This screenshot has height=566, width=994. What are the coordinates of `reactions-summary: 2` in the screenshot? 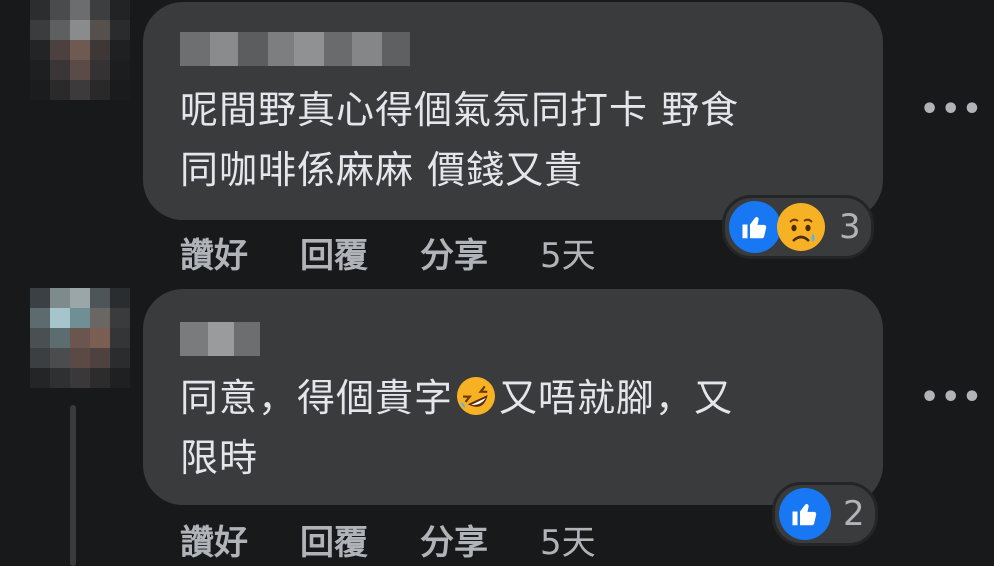 It's located at (825, 514).